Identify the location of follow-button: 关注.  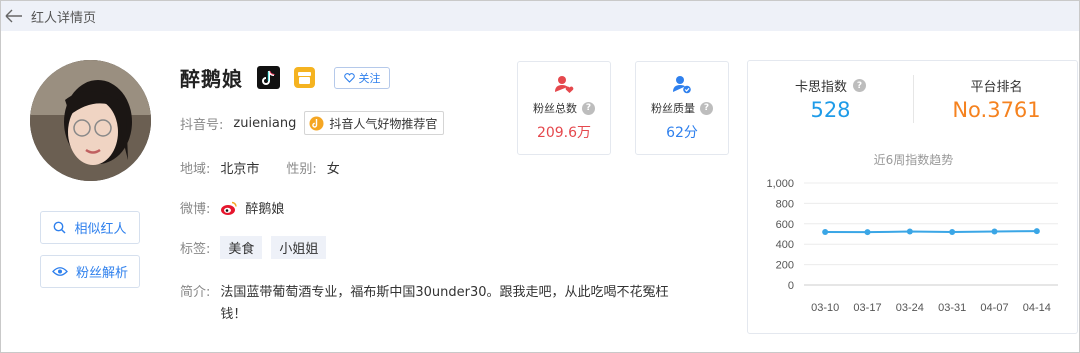
(362, 77).